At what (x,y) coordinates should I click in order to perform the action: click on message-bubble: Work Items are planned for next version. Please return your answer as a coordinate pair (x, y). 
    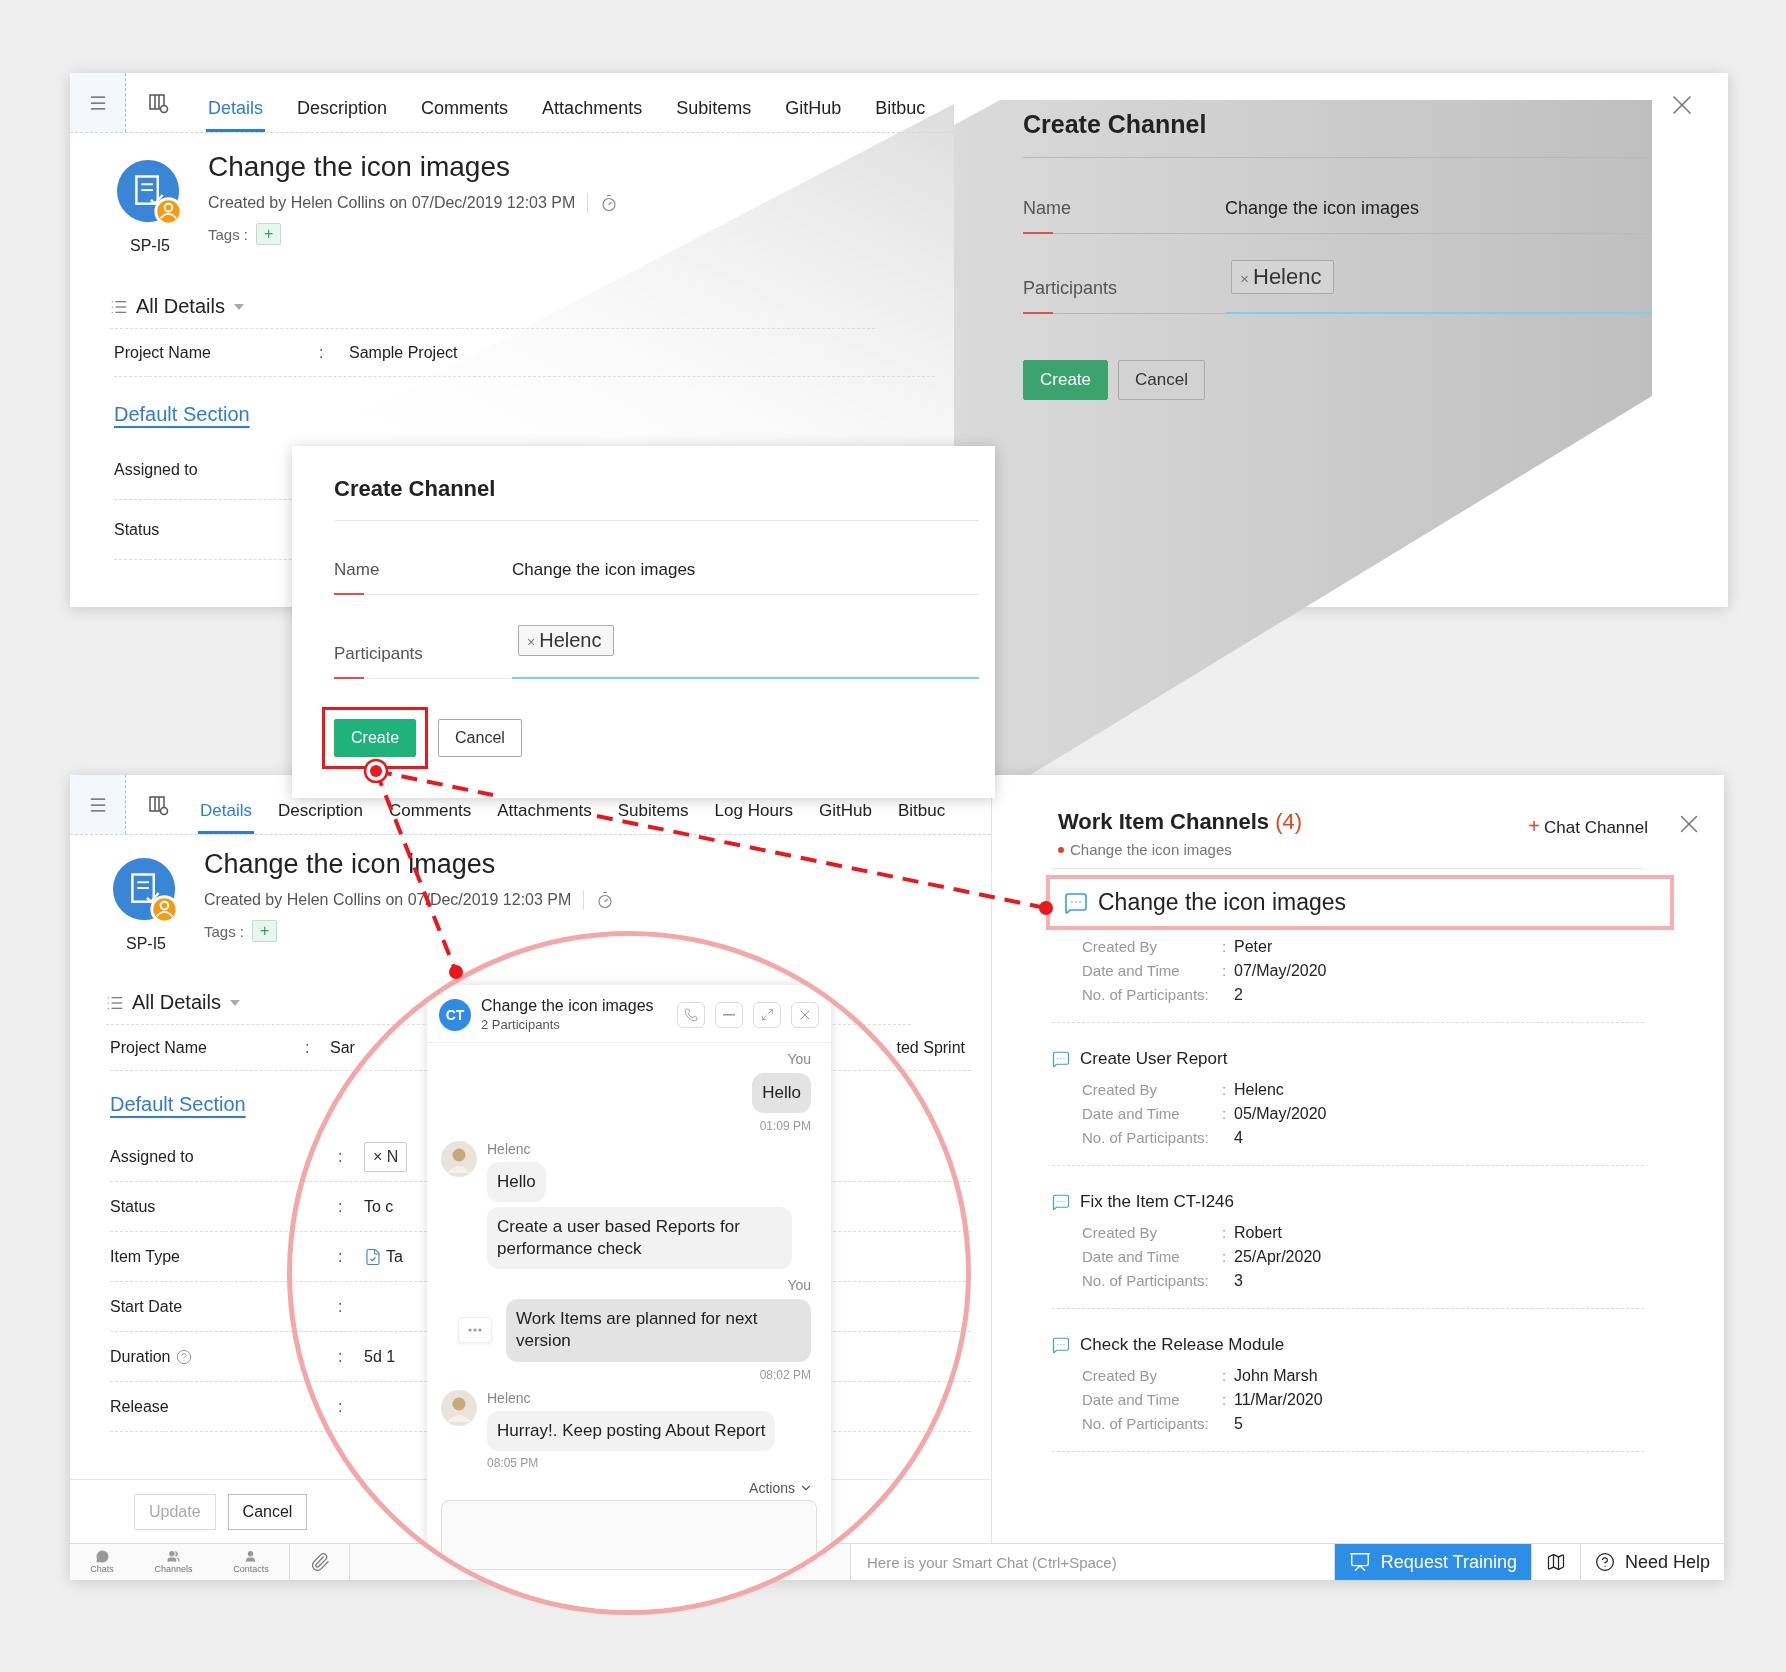
    Looking at the image, I should click on (658, 1330).